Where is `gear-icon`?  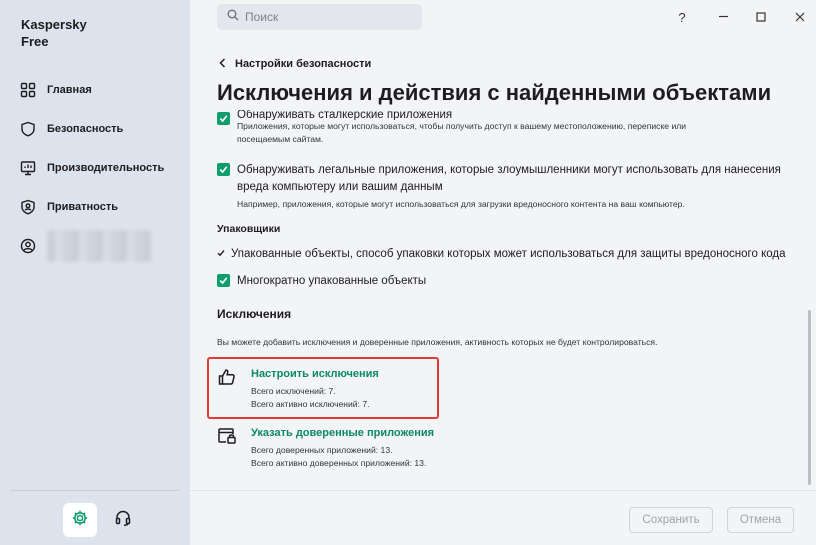 gear-icon is located at coordinates (80, 520).